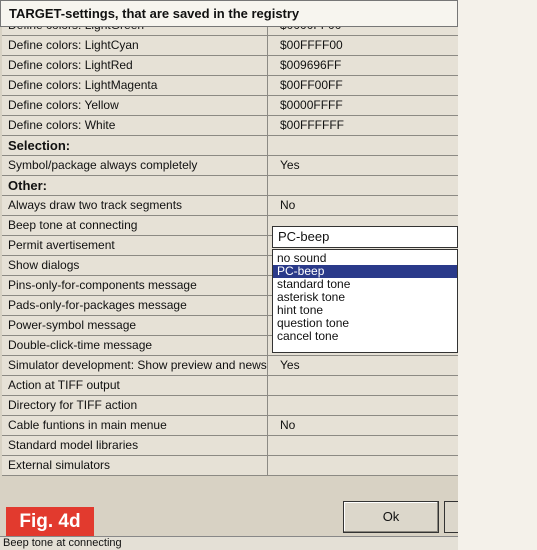 This screenshot has width=537, height=550. I want to click on setting-row: Symbol/package always completely Yes, so click(230, 166).